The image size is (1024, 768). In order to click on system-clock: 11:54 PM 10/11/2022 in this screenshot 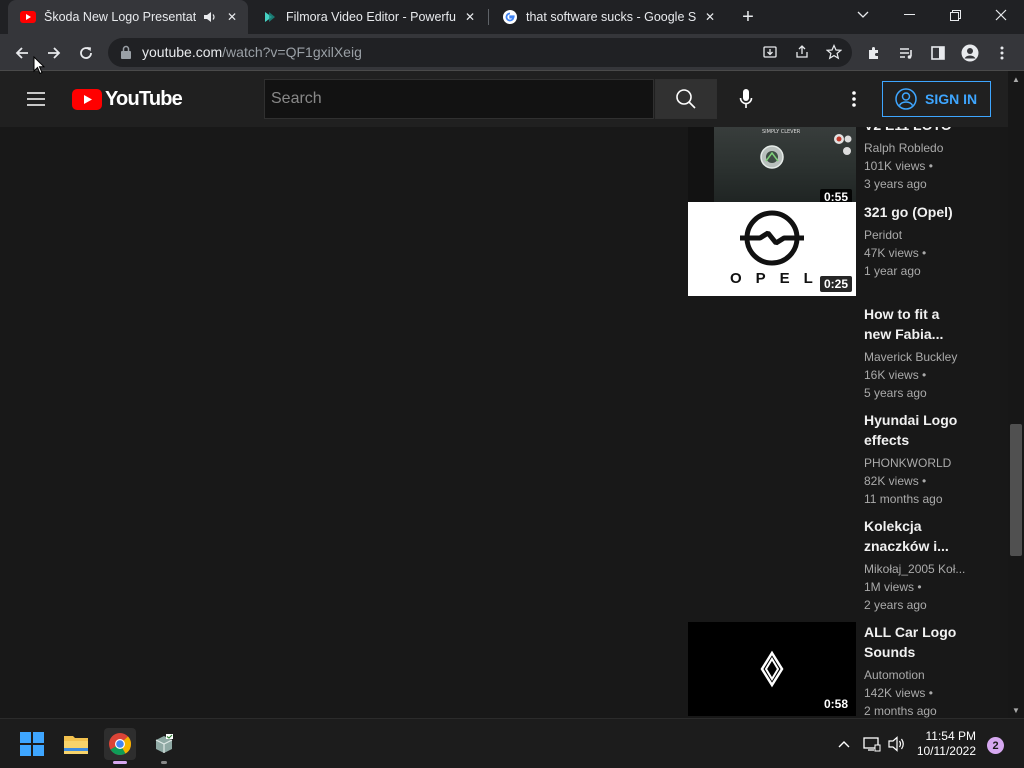, I will do `click(944, 744)`.